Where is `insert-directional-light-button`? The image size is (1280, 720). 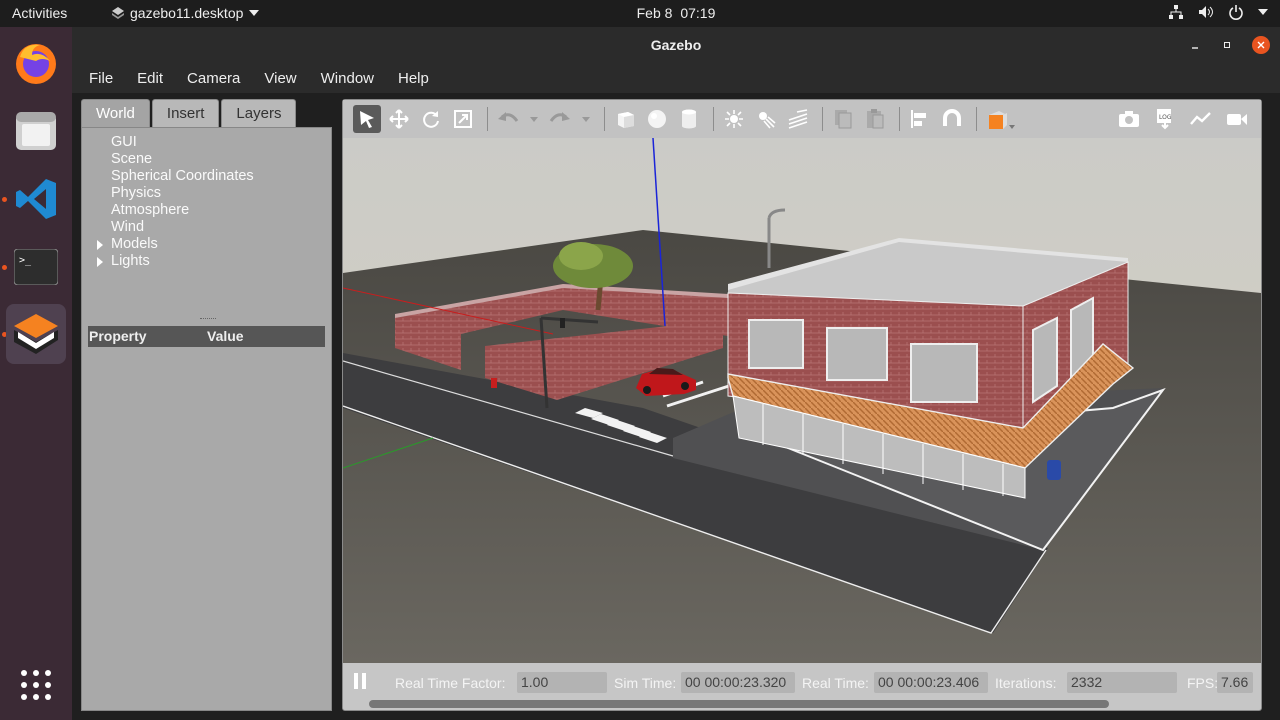
insert-directional-light-button is located at coordinates (798, 119).